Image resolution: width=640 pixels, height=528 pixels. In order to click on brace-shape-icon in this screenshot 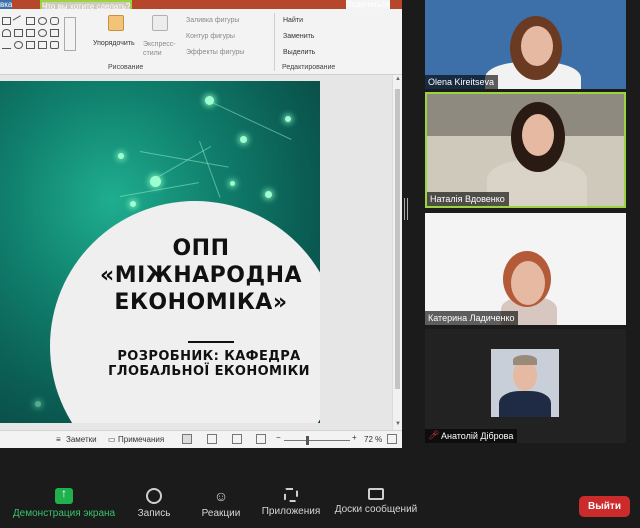, I will do `click(30, 45)`.